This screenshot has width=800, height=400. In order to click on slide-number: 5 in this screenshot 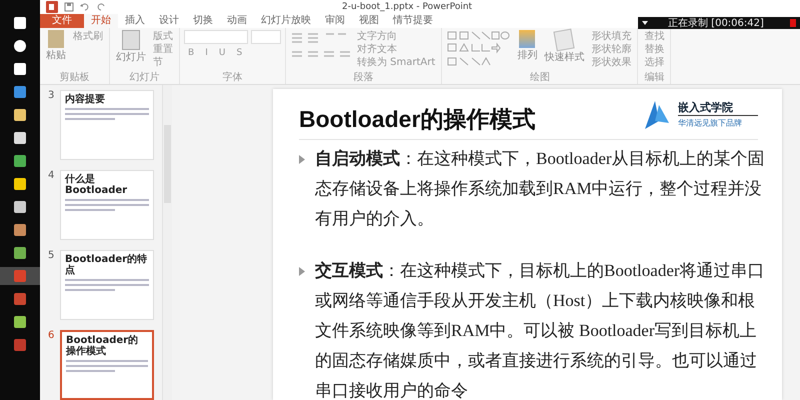, I will do `click(52, 255)`.